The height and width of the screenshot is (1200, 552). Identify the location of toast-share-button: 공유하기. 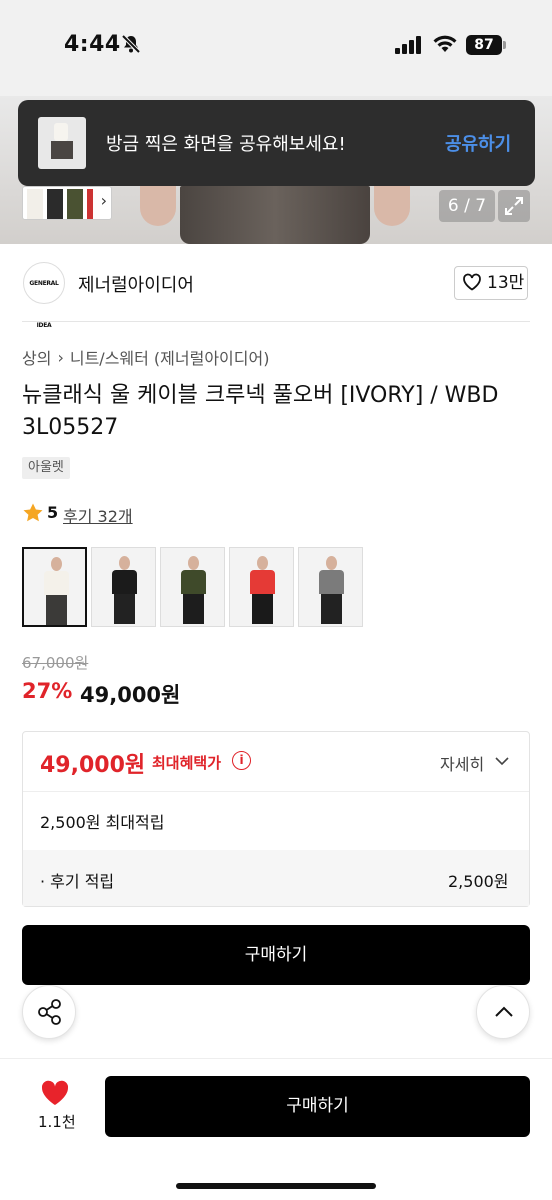
(478, 143).